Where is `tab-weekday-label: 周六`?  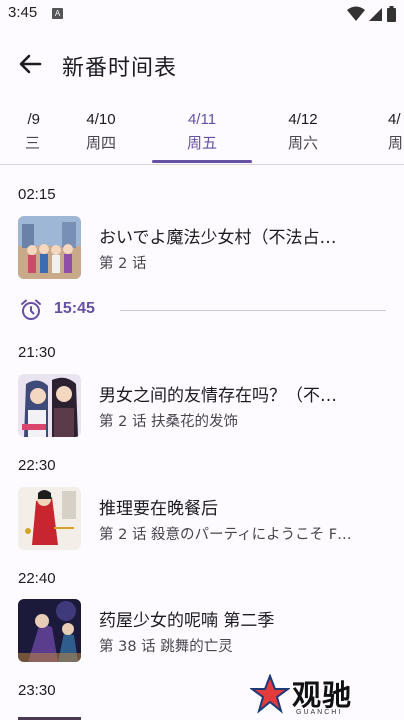 tab-weekday-label: 周六 is located at coordinates (302, 143).